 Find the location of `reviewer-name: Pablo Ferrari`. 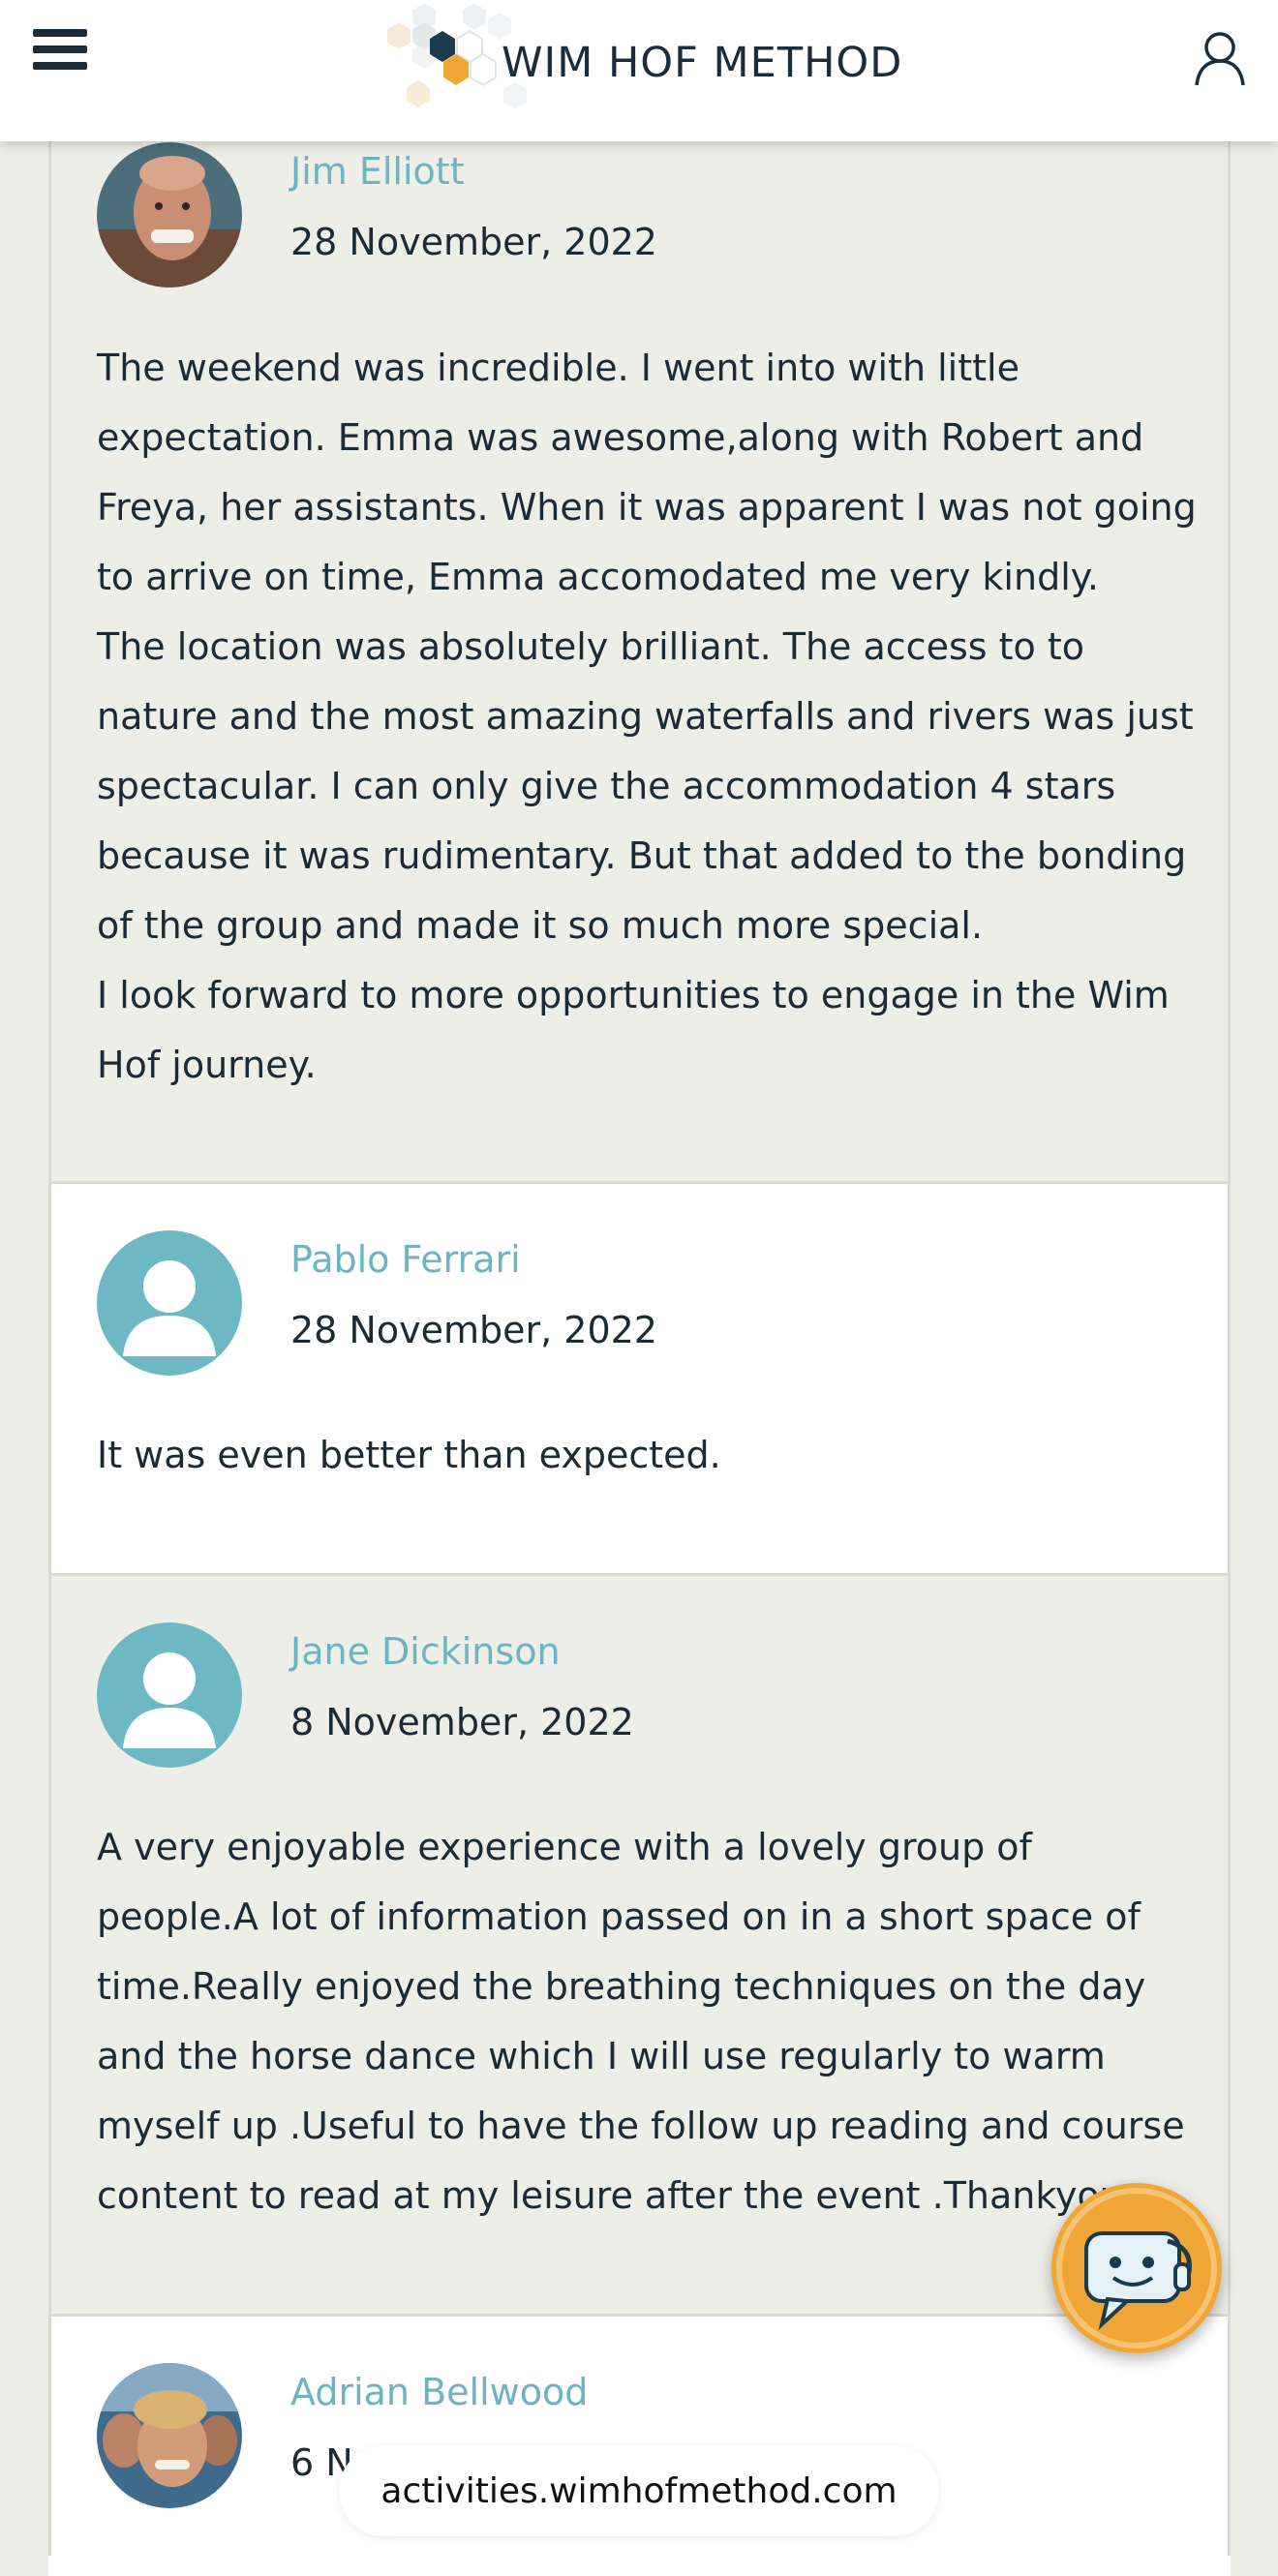

reviewer-name: Pablo Ferrari is located at coordinates (405, 1260).